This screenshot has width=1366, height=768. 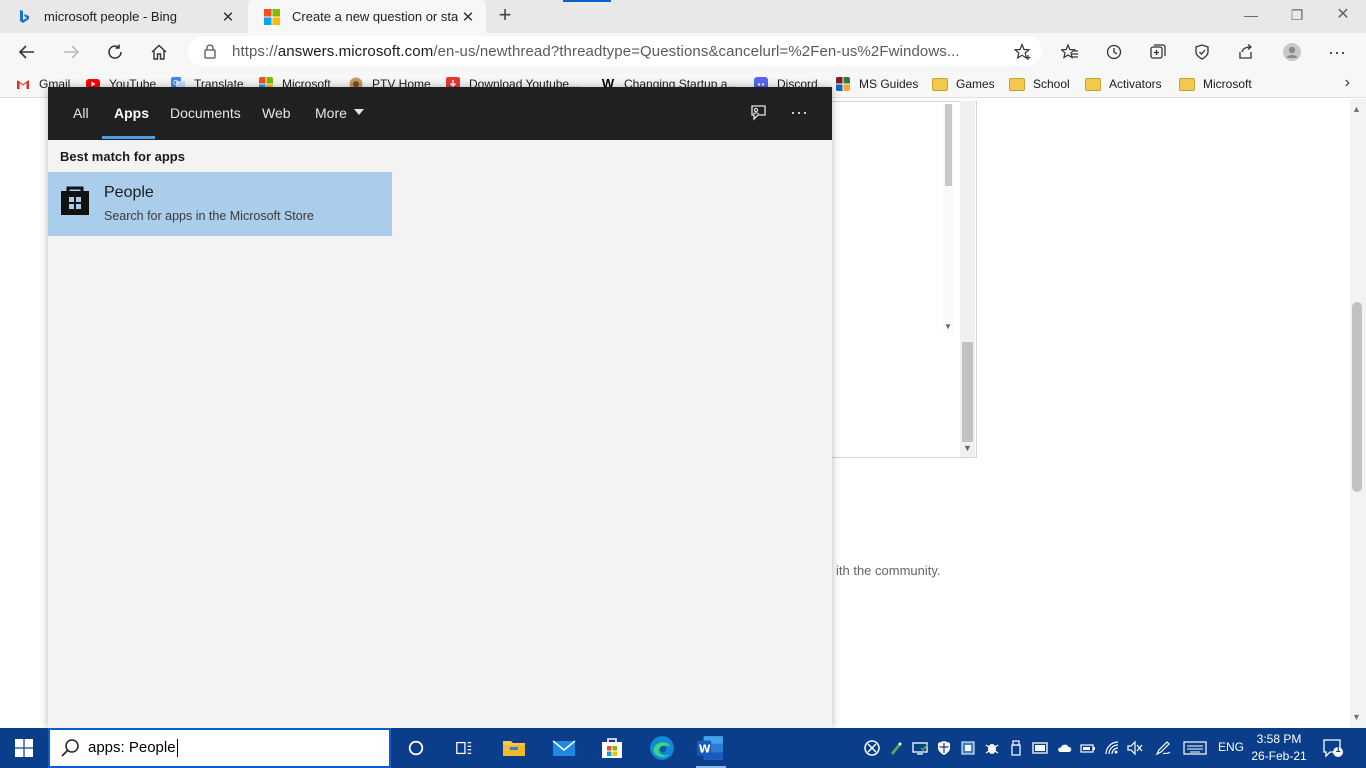 What do you see at coordinates (1251, 16) in the screenshot?
I see `minimize-button: —` at bounding box center [1251, 16].